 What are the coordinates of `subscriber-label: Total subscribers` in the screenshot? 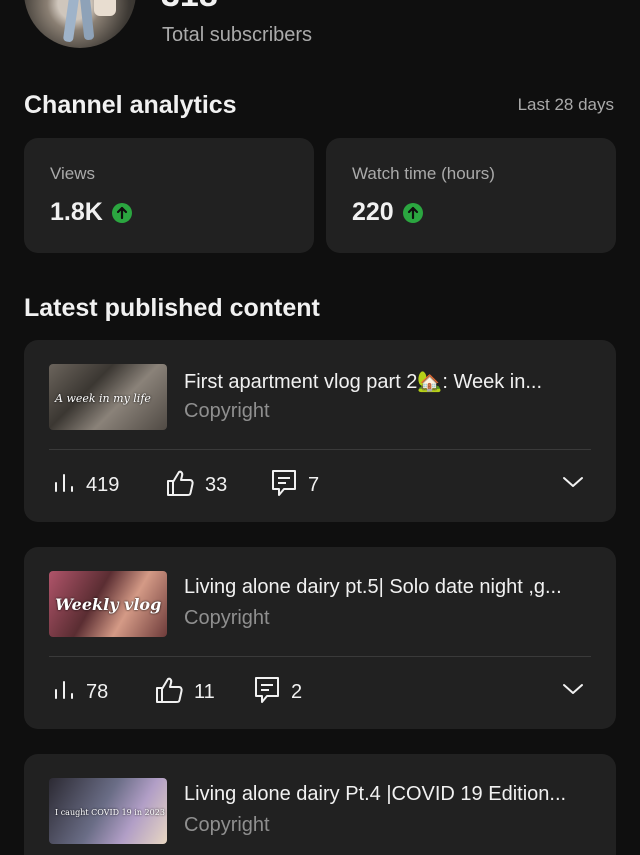 It's located at (237, 35).